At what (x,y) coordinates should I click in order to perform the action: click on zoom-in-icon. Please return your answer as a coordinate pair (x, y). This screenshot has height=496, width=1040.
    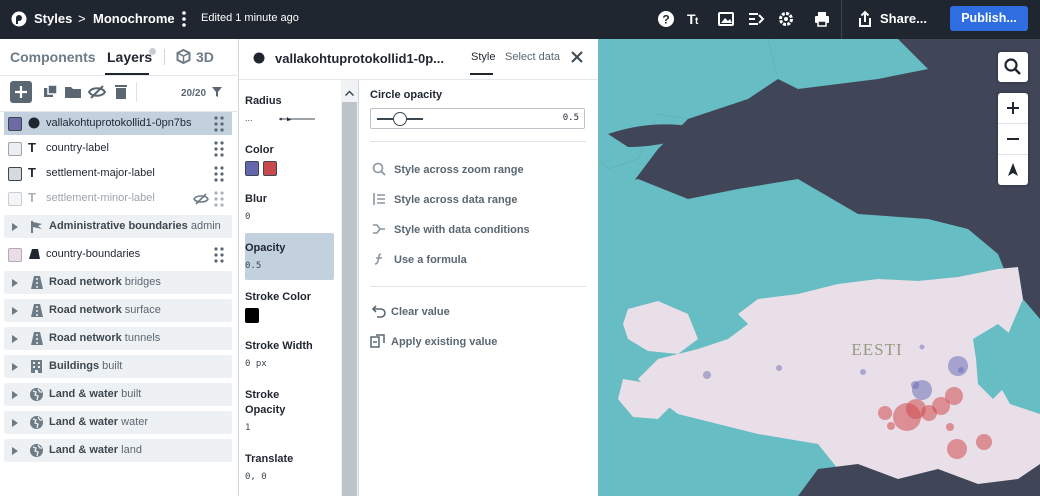
    Looking at the image, I should click on (1013, 108).